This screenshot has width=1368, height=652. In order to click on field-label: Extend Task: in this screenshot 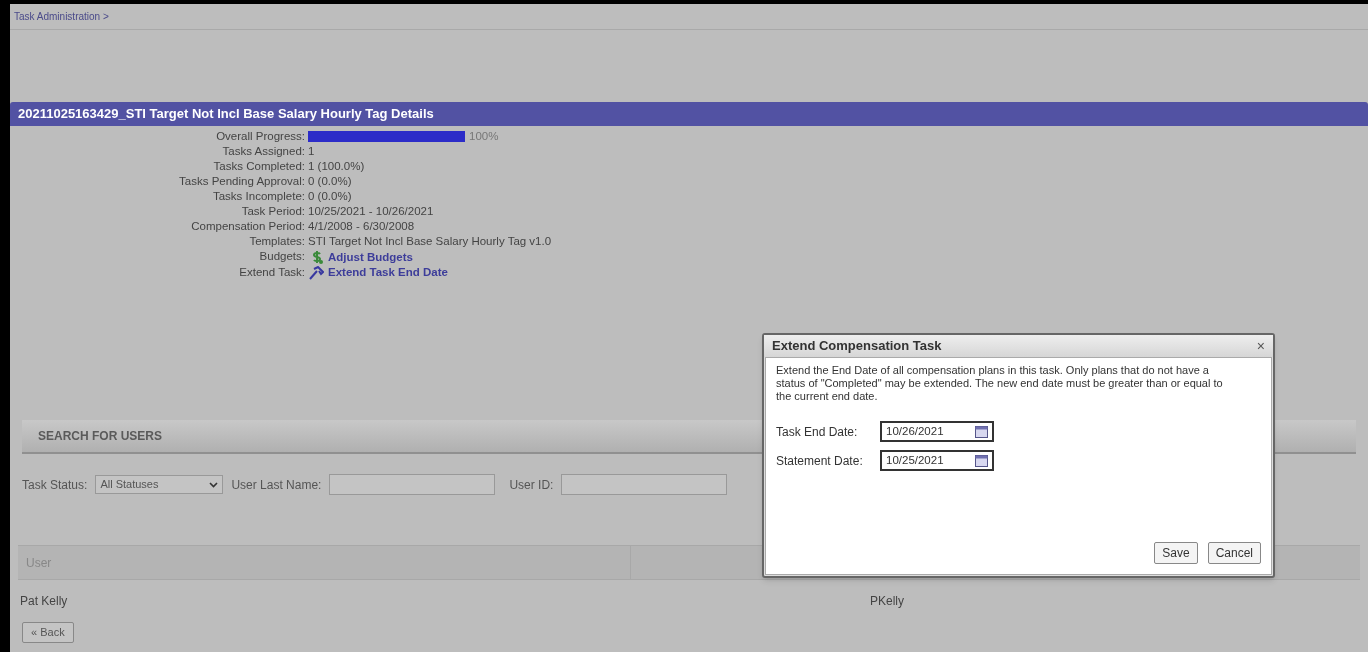, I will do `click(271, 272)`.